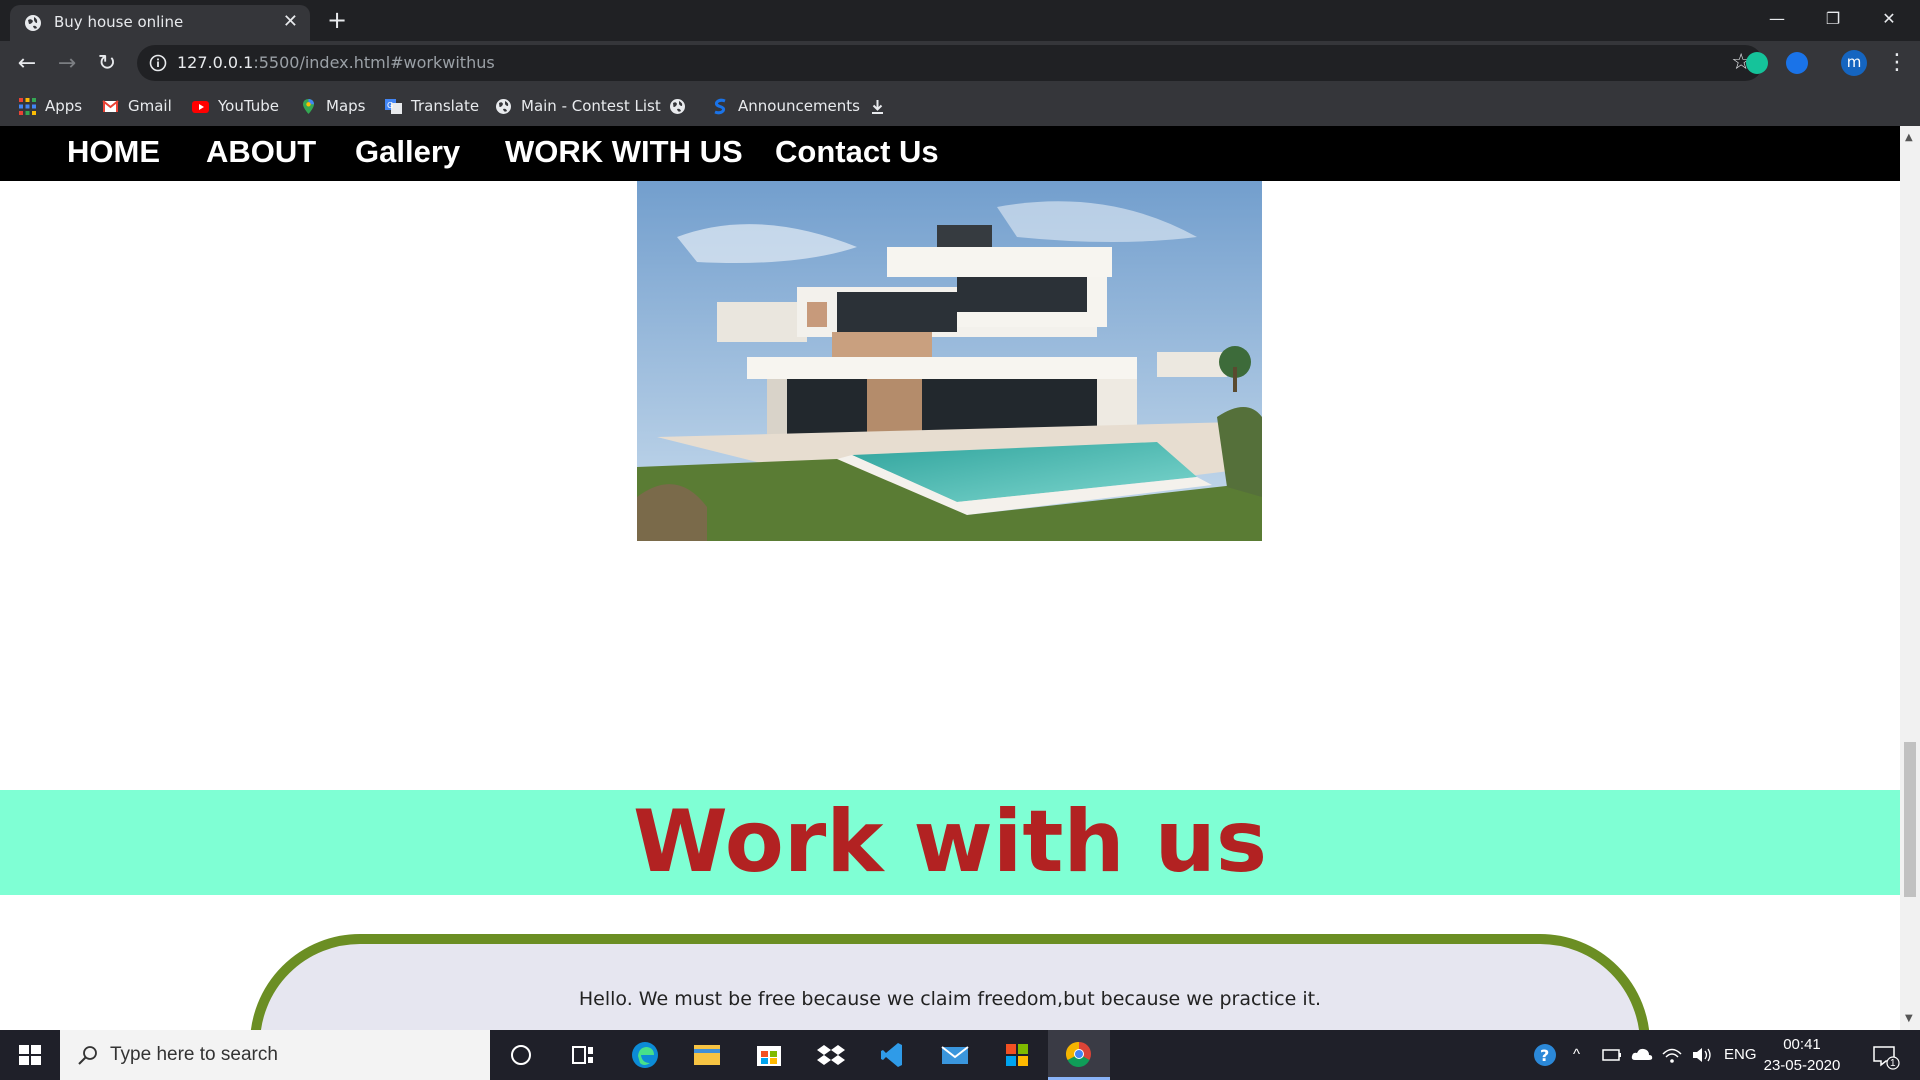 Image resolution: width=1920 pixels, height=1080 pixels. Describe the element at coordinates (194, 1054) in the screenshot. I see `search-placeholder: Type here to search` at that location.